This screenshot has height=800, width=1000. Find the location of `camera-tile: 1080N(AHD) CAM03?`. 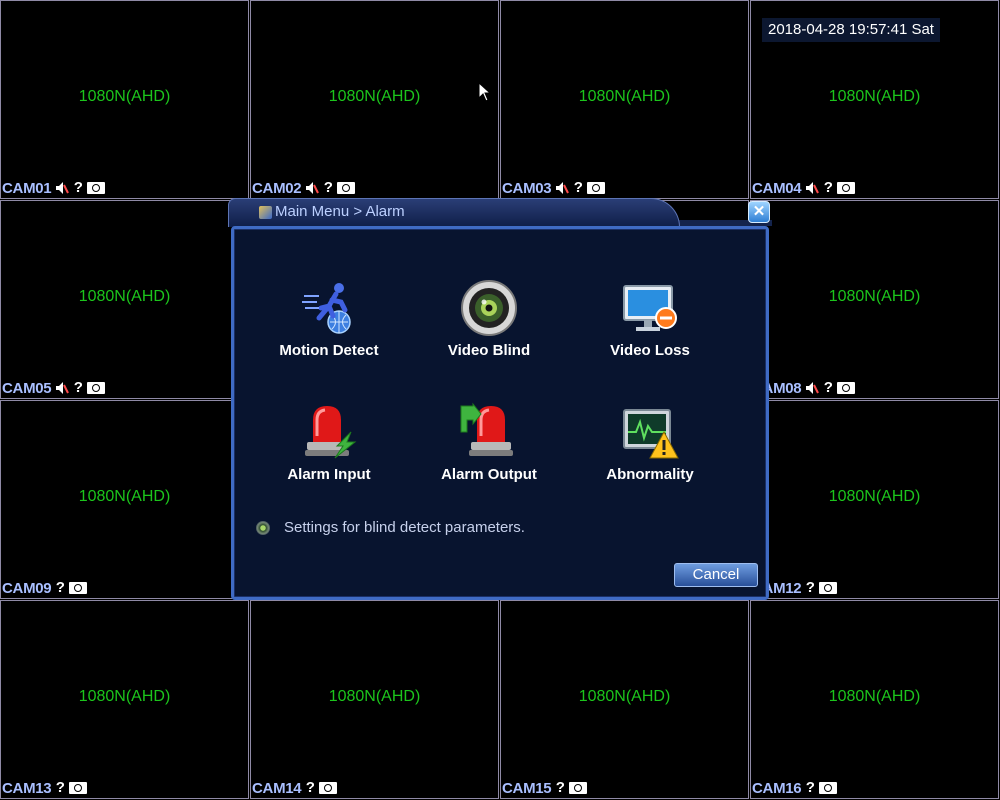

camera-tile: 1080N(AHD) CAM03? is located at coordinates (624, 99).